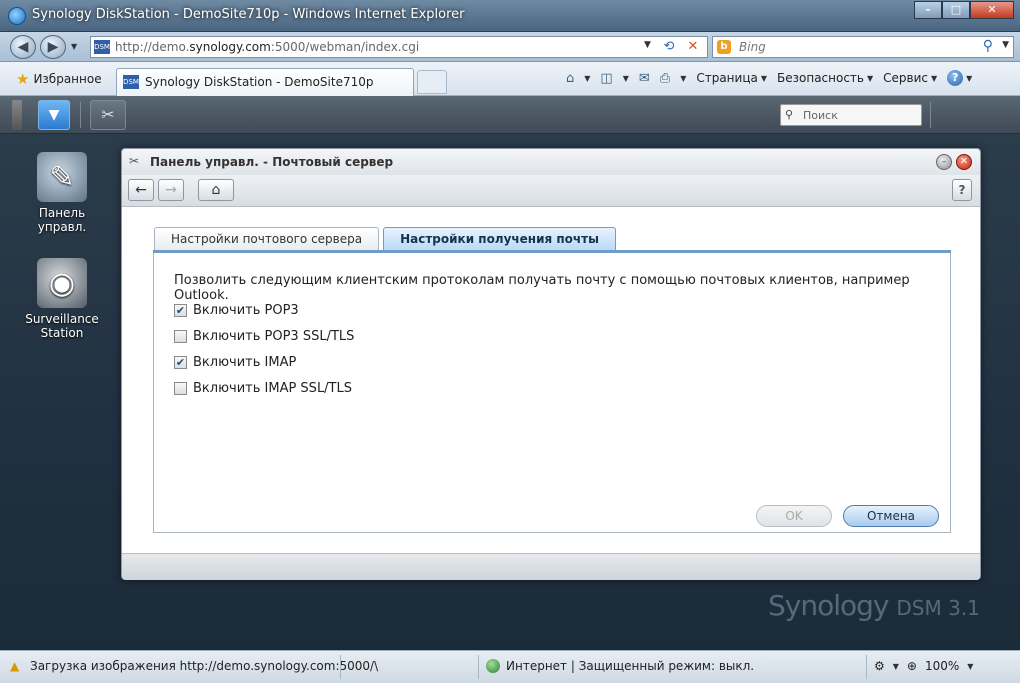 The height and width of the screenshot is (683, 1020). What do you see at coordinates (992, 10) in the screenshot?
I see `close-button: ✕` at bounding box center [992, 10].